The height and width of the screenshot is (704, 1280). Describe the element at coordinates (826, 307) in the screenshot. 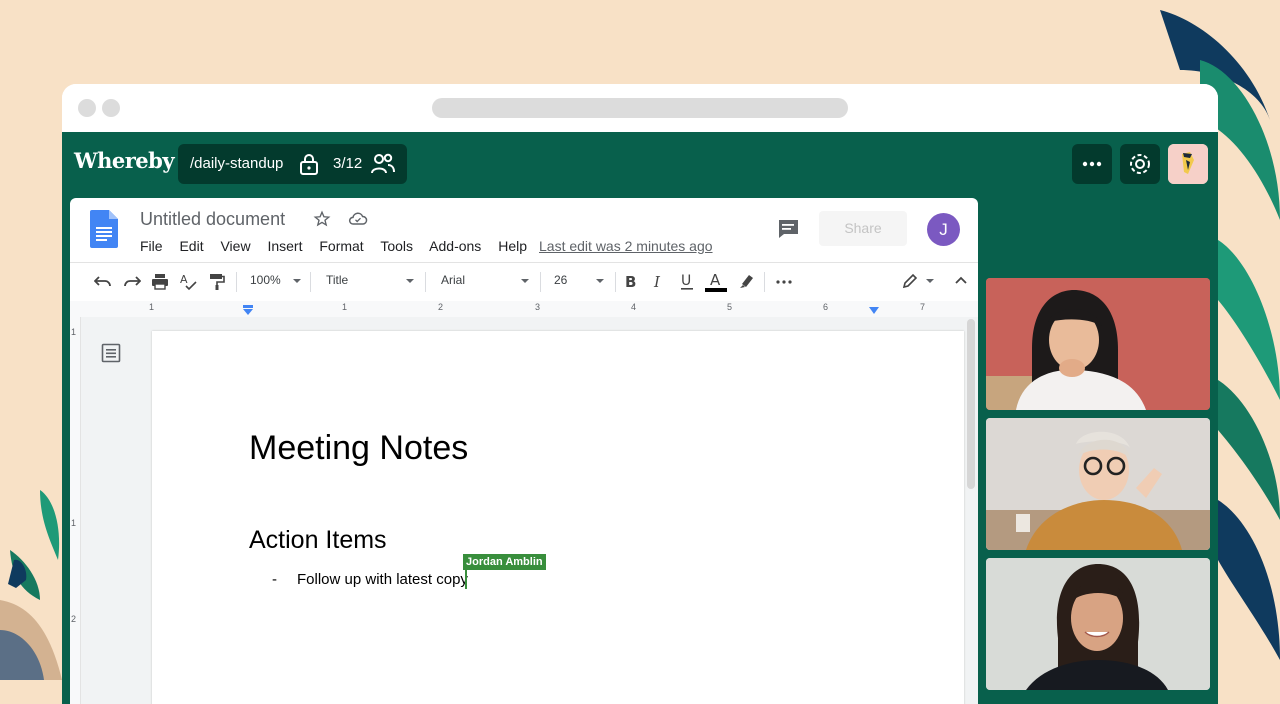

I see `ruler-number: 6` at that location.